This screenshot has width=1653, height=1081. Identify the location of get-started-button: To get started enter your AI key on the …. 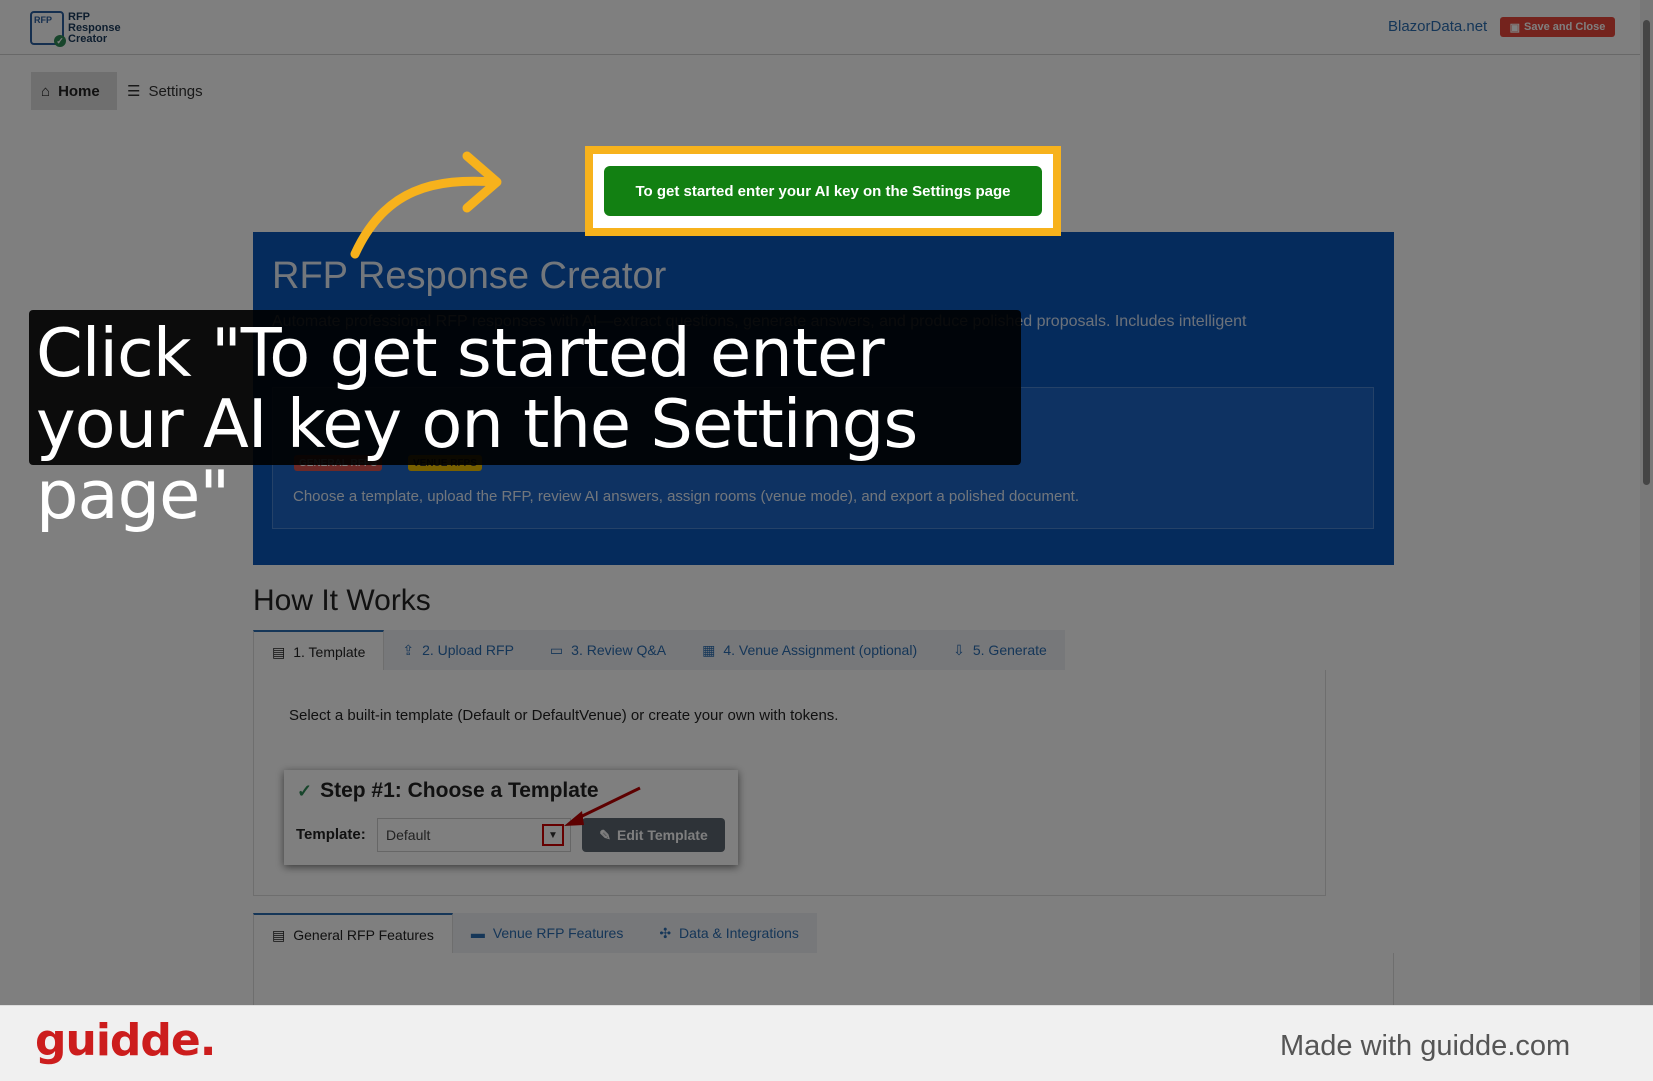
(823, 191).